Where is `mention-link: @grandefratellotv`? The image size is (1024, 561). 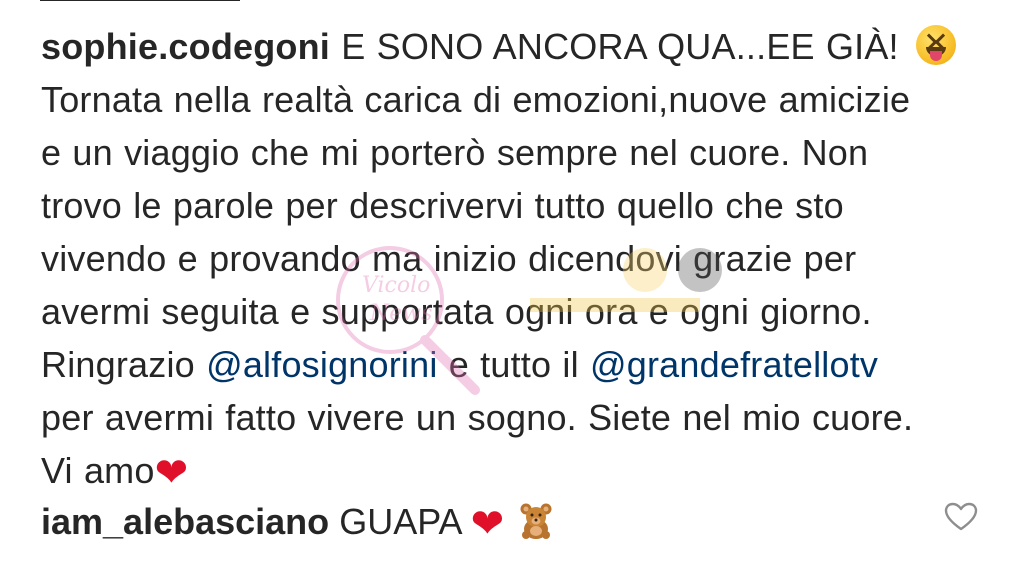
mention-link: @grandefratellotv is located at coordinates (734, 364).